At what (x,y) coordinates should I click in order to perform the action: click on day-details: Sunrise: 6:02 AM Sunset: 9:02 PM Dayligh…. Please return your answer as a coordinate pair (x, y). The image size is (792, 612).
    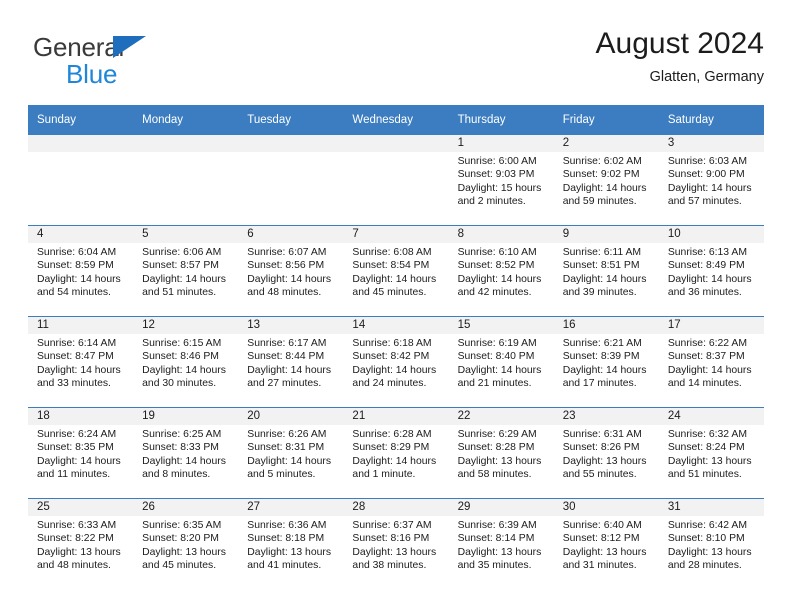
    Looking at the image, I should click on (606, 180).